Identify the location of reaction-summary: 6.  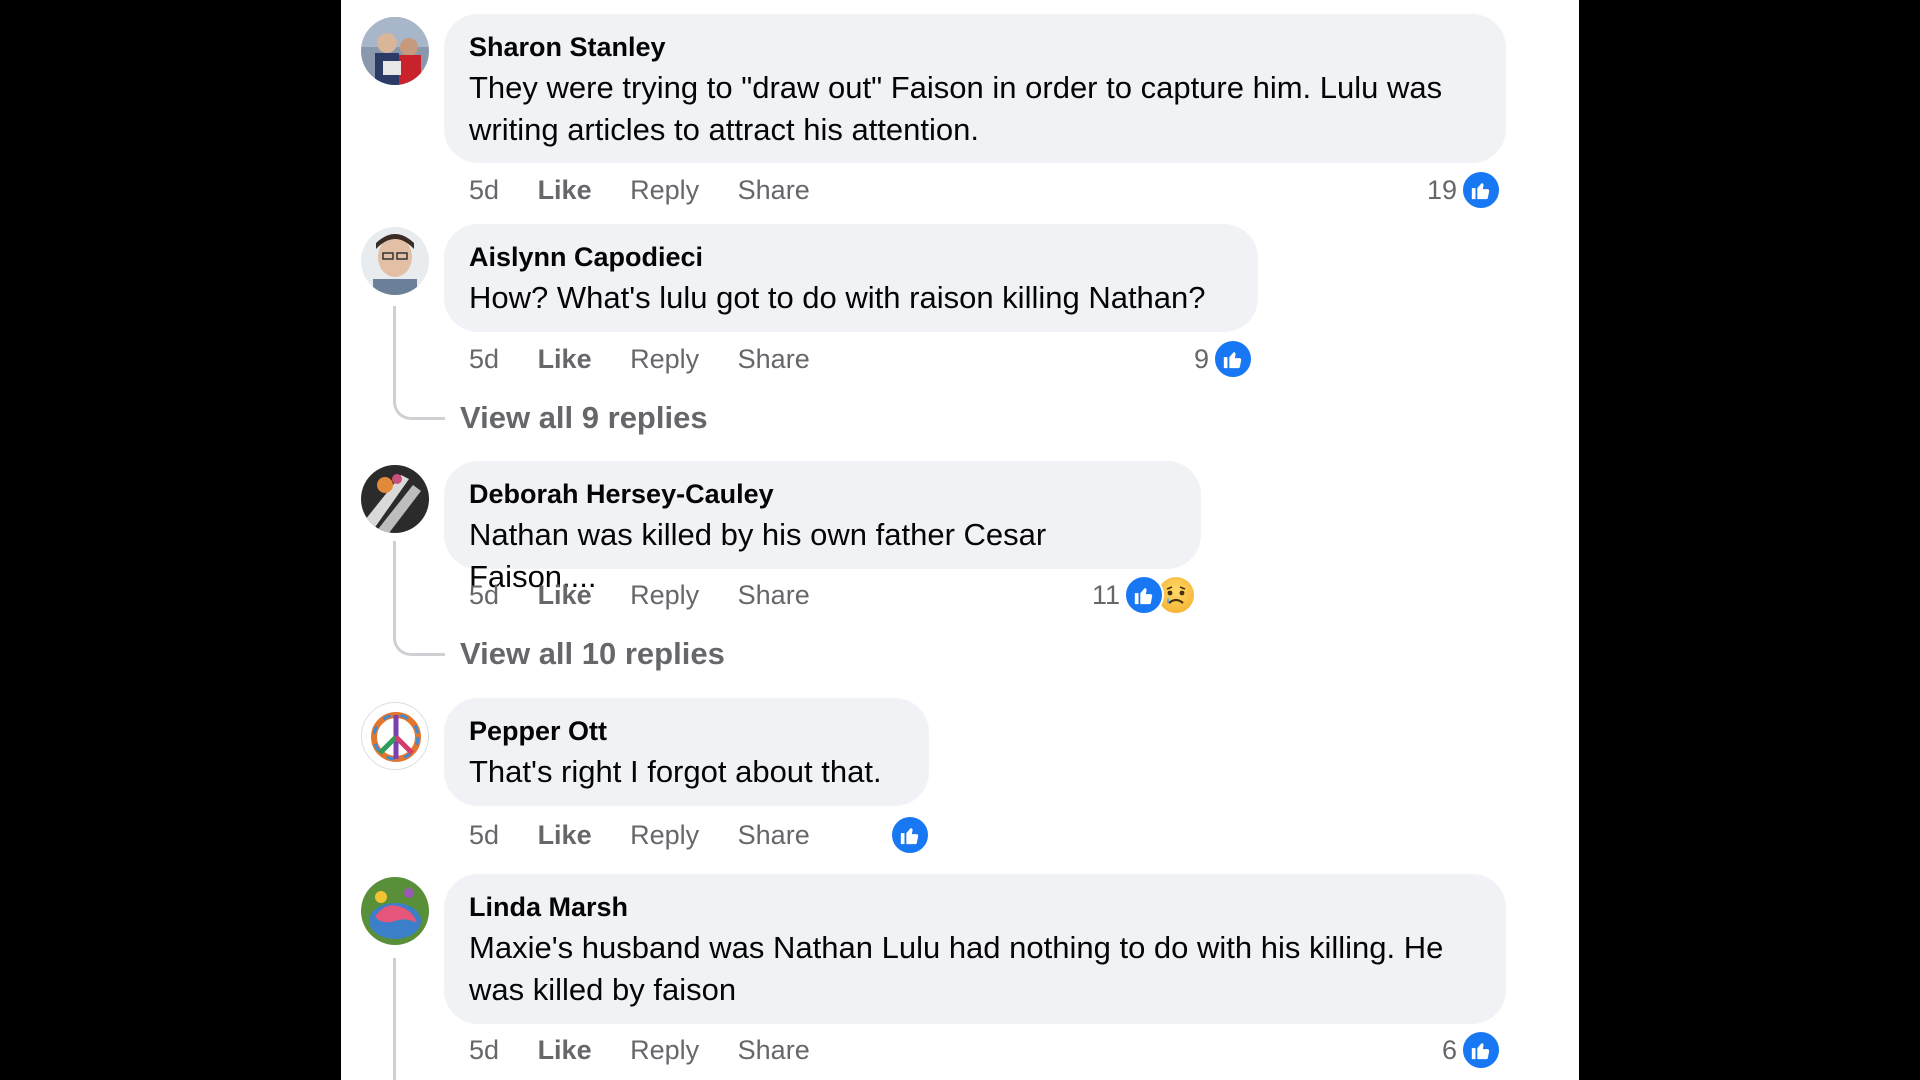
(1471, 1050).